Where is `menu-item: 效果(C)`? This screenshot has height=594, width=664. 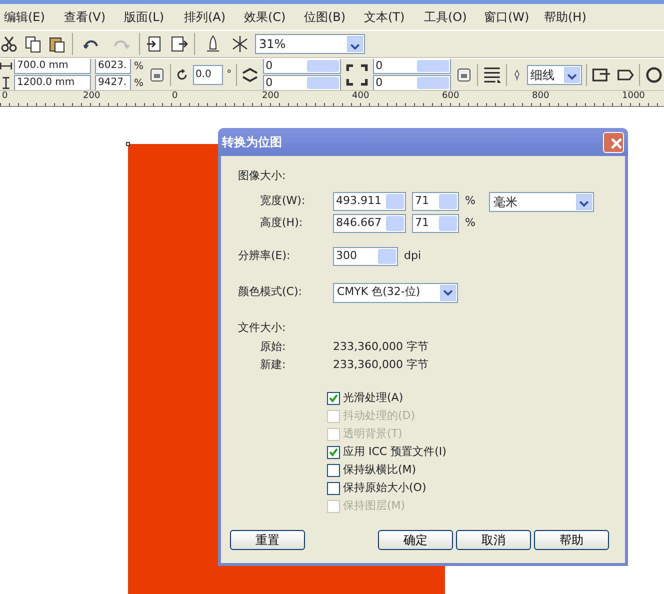 menu-item: 效果(C) is located at coordinates (274, 17).